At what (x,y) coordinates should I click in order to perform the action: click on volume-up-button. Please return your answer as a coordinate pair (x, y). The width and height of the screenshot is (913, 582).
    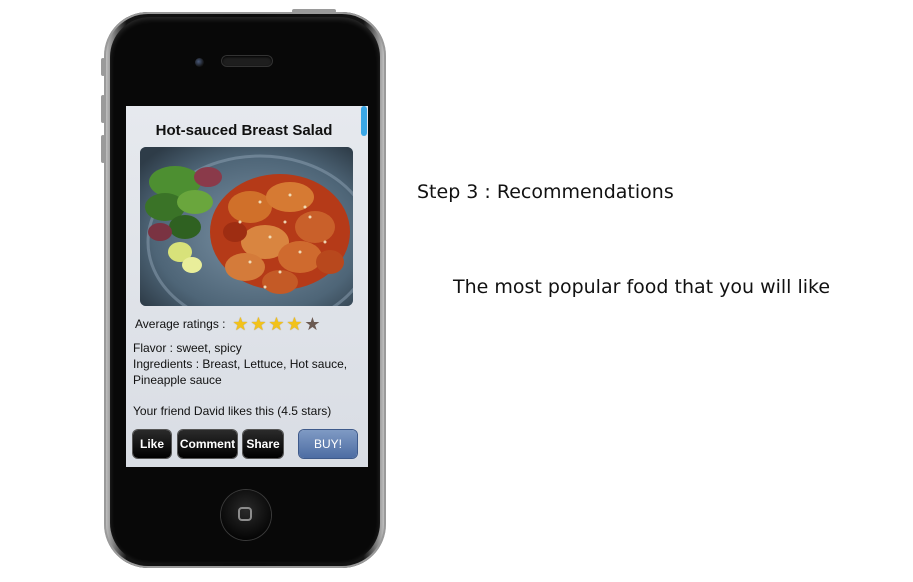
    Looking at the image, I should click on (103, 109).